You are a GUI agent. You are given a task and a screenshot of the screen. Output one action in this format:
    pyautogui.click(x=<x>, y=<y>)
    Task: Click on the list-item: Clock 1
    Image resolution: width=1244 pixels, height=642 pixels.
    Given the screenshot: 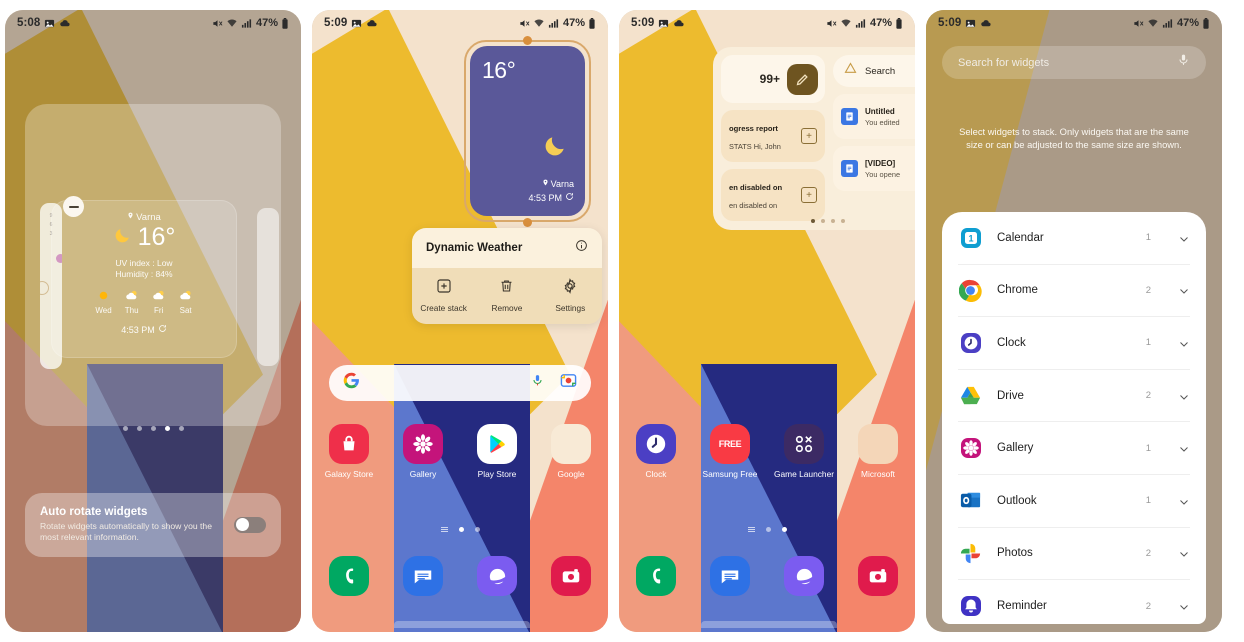 What is the action you would take?
    pyautogui.click(x=1074, y=343)
    